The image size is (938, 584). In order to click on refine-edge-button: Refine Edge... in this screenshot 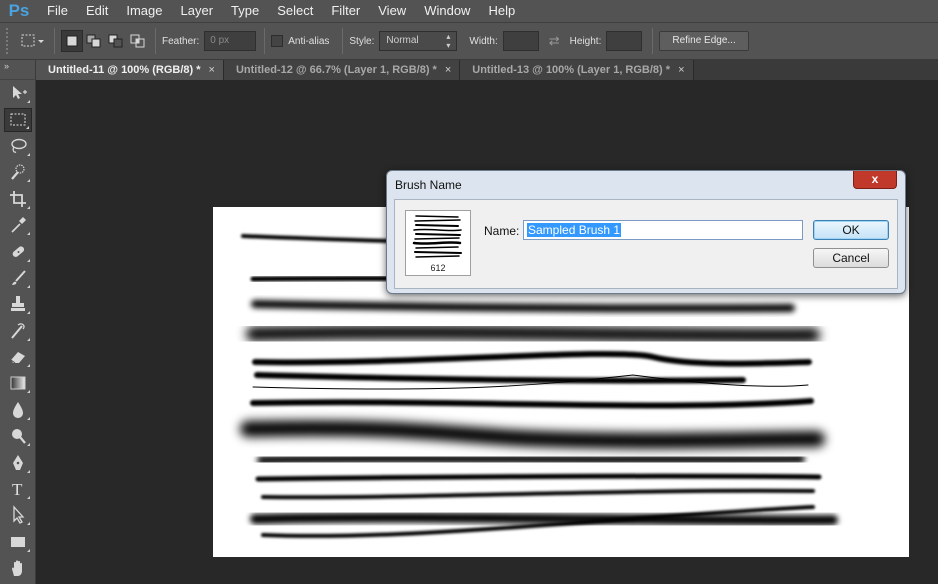, I will do `click(704, 41)`.